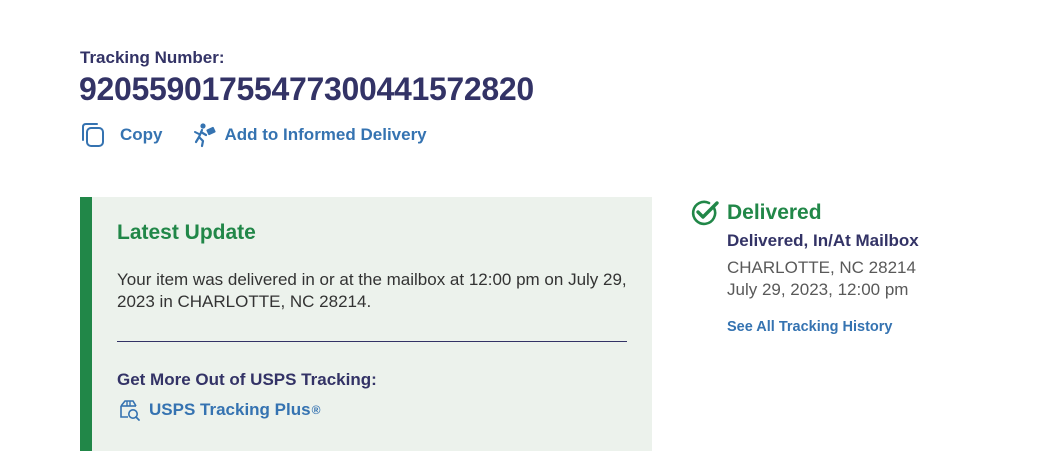 The width and height of the screenshot is (1063, 469). I want to click on copy-button: Copy, so click(121, 135).